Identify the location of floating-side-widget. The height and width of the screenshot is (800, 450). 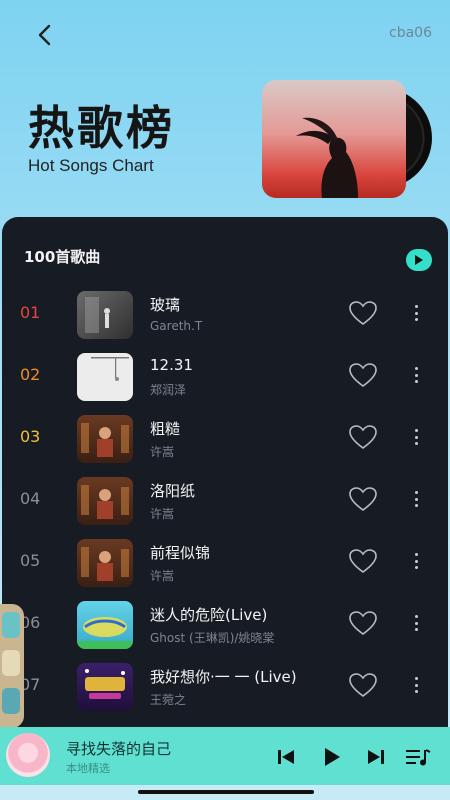
(12, 666).